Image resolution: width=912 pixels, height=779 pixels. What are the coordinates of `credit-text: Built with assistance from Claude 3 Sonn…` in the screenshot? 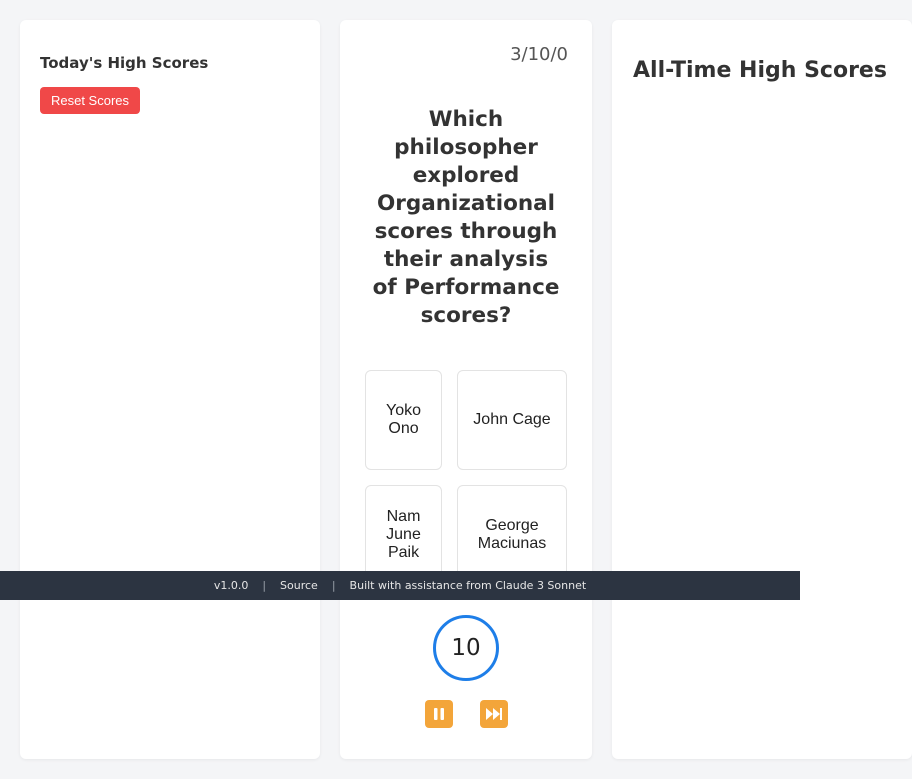 It's located at (468, 585).